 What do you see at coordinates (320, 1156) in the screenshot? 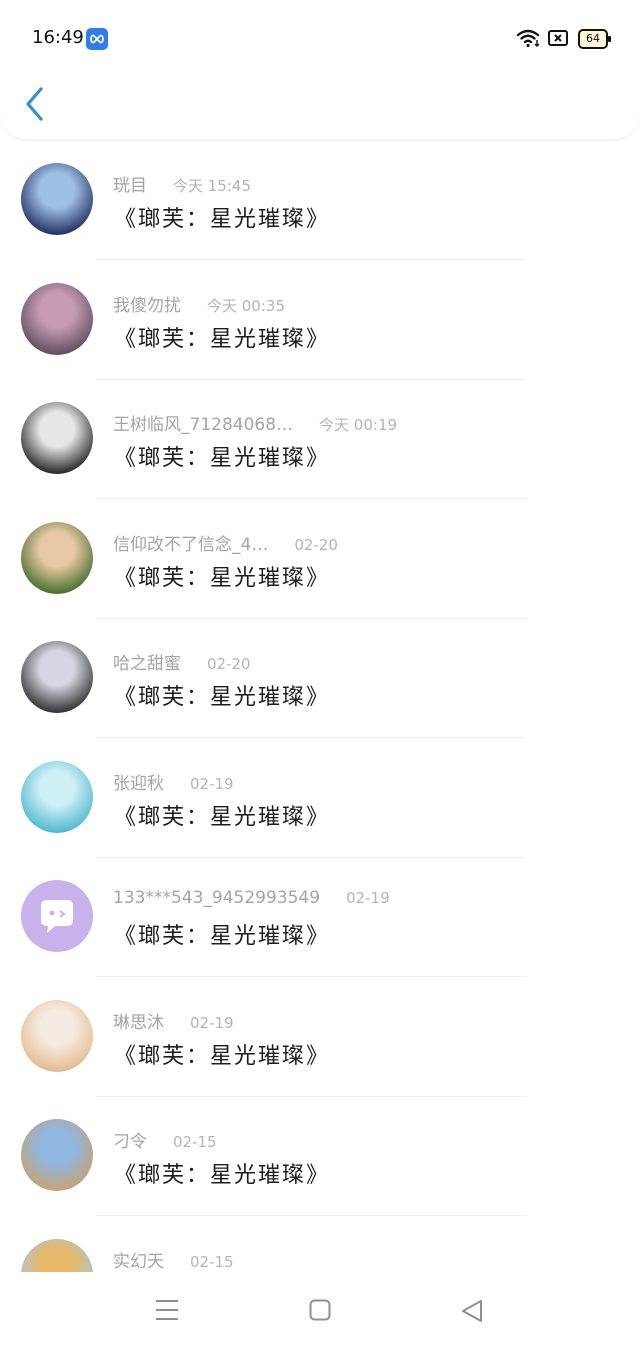
I see `comment-row: 刁令 02-15 《瑯芙：星光璀璨》` at bounding box center [320, 1156].